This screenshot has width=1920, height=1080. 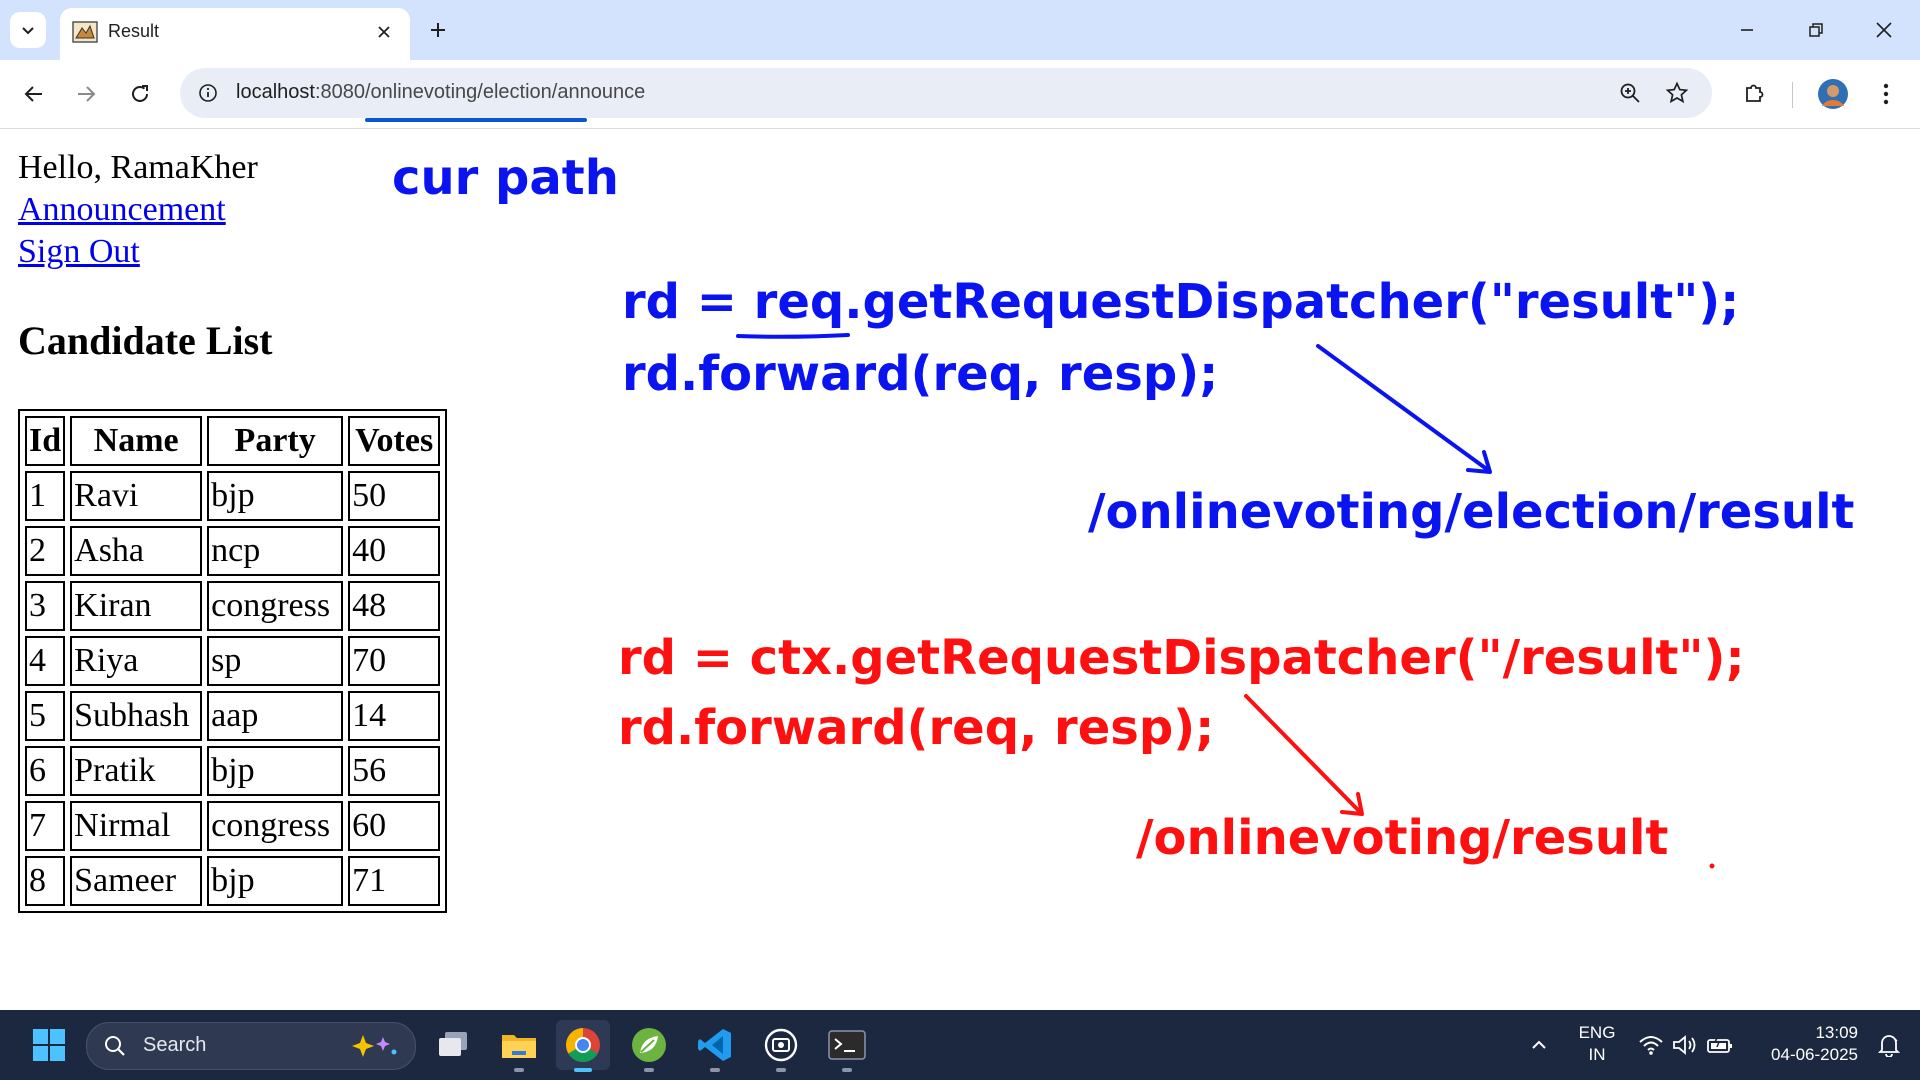 I want to click on cell-name: Nirmal, so click(x=136, y=826).